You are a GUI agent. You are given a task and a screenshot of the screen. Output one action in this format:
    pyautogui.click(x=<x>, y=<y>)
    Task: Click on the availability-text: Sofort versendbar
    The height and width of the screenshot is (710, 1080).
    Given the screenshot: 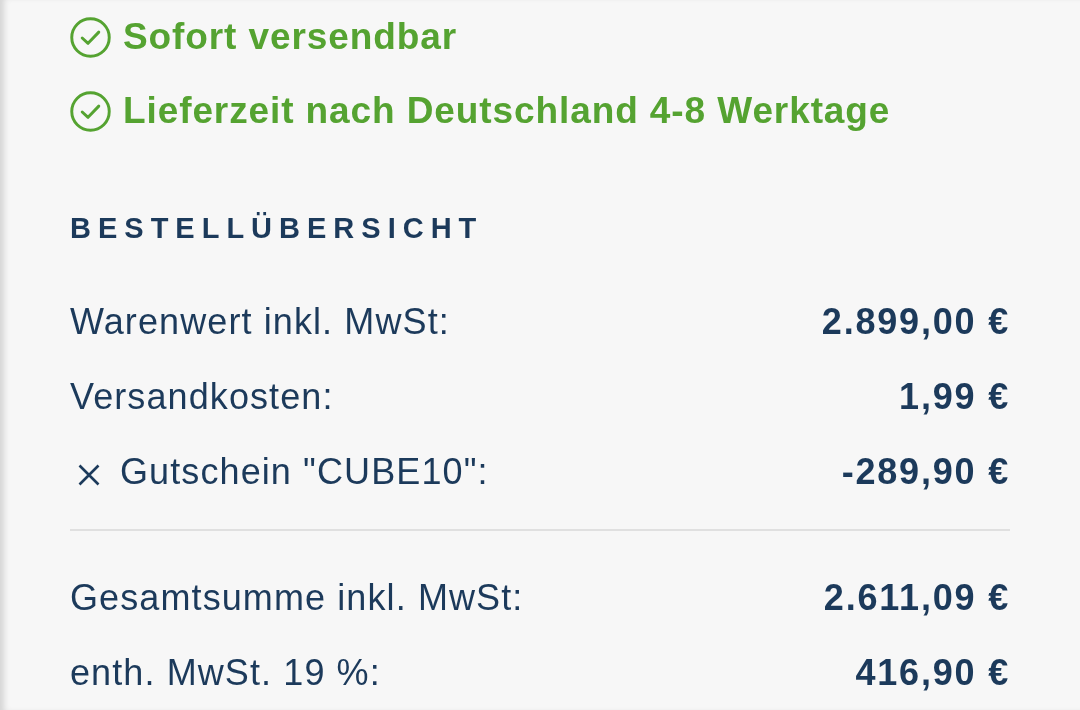 What is the action you would take?
    pyautogui.click(x=290, y=37)
    